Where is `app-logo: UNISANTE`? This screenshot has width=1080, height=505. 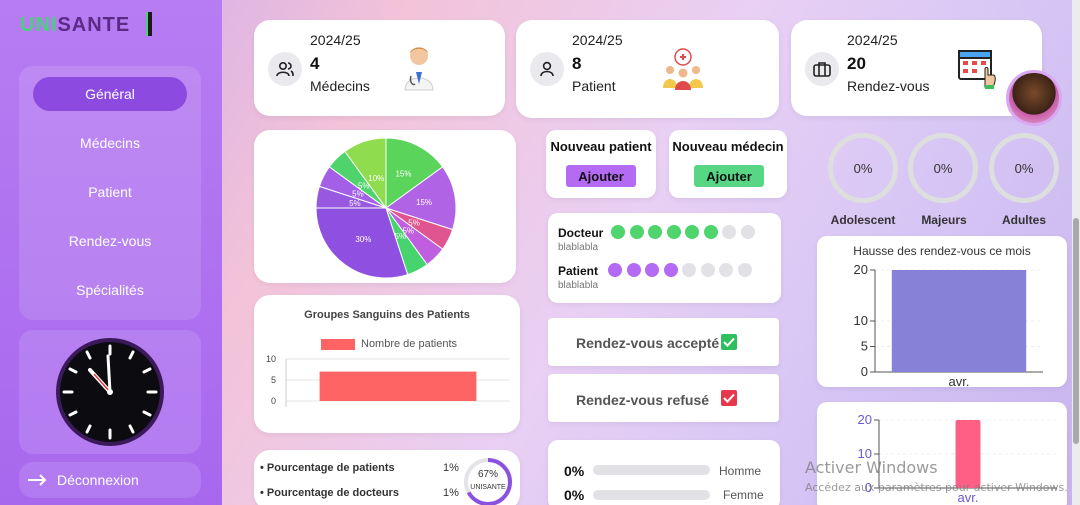
app-logo: UNISANTE is located at coordinates (75, 25).